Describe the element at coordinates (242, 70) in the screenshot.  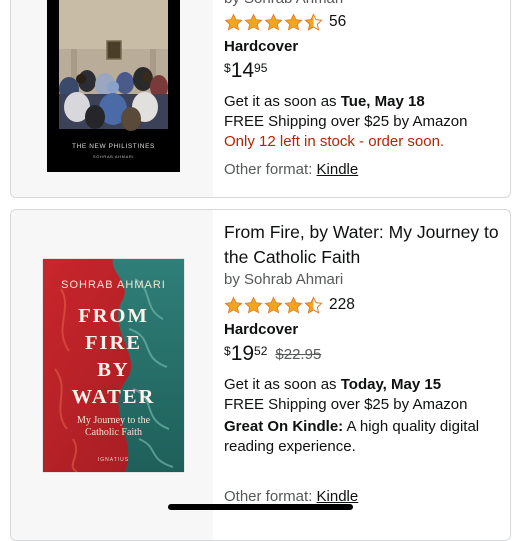
I see `price-whole: 14` at that location.